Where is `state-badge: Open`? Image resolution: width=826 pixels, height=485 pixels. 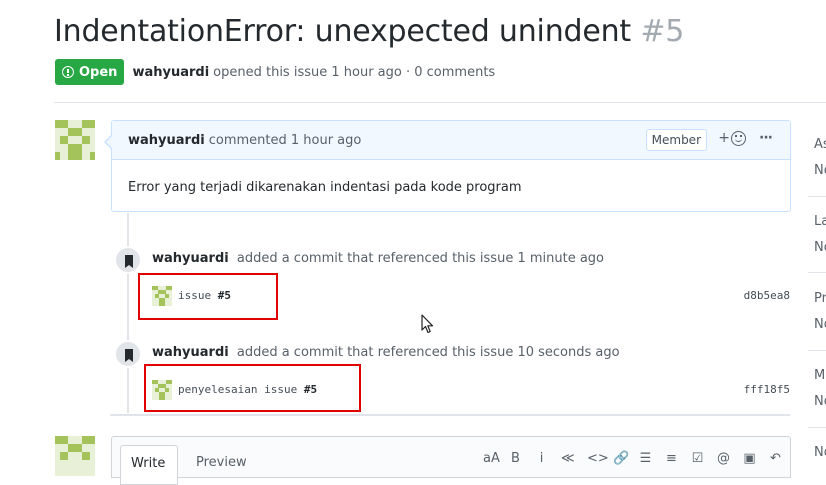
state-badge: Open is located at coordinates (90, 72).